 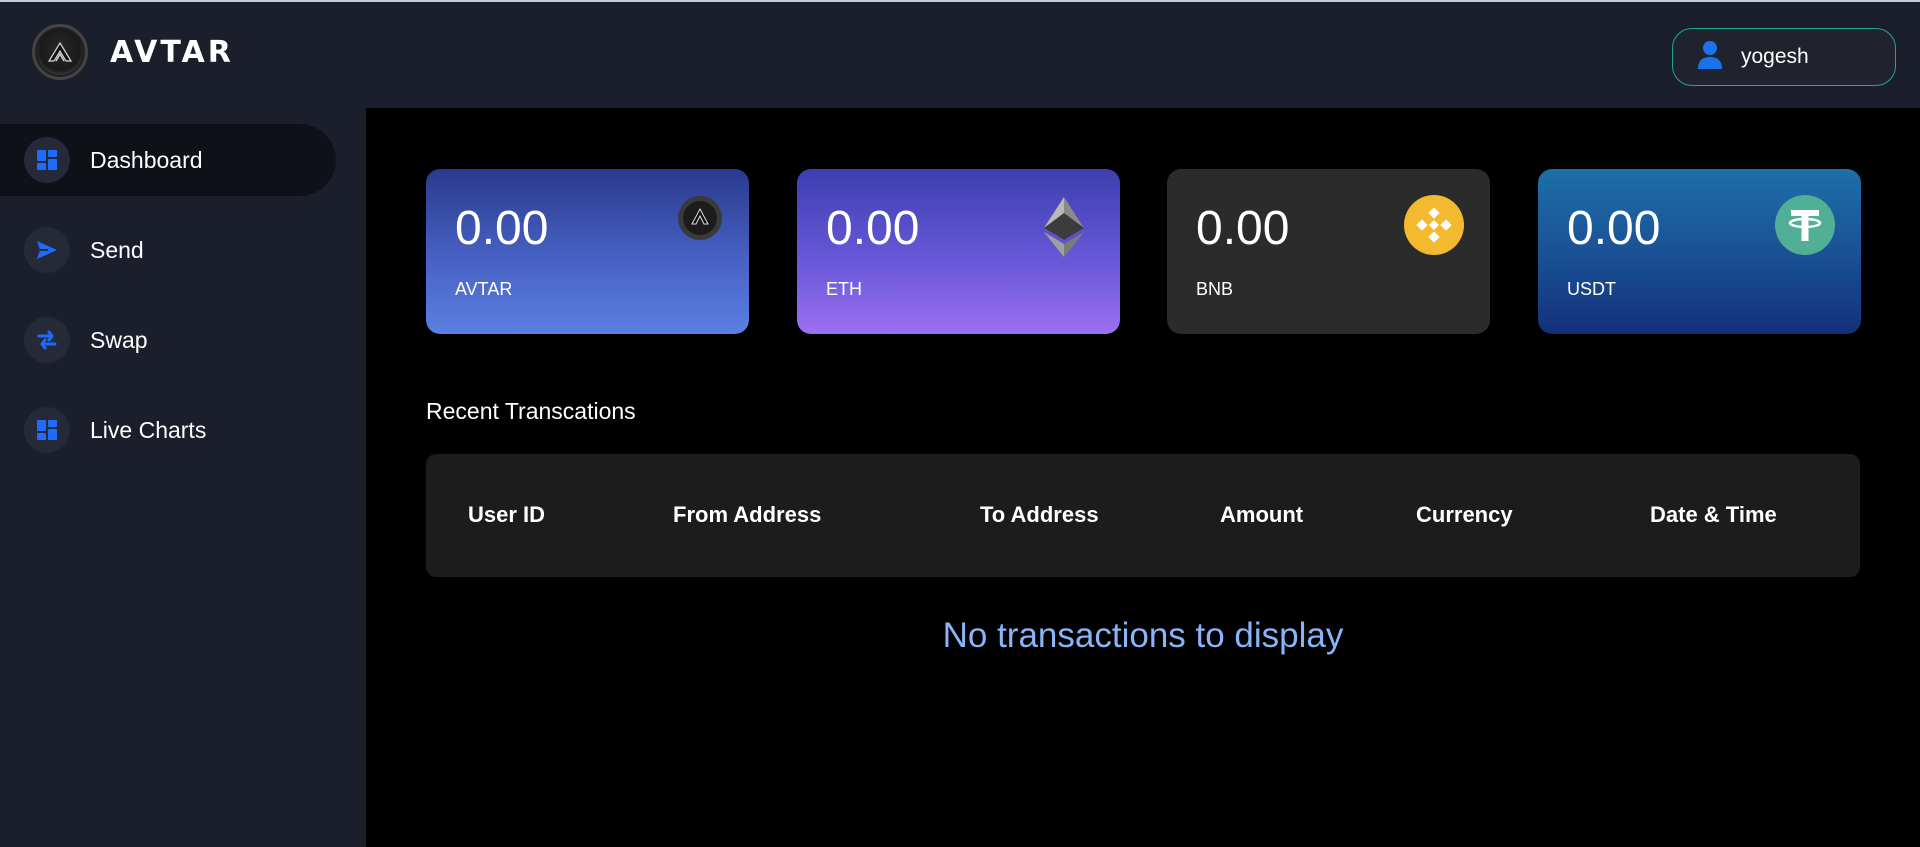 What do you see at coordinates (172, 52) in the screenshot?
I see `brand-name: AVTAR` at bounding box center [172, 52].